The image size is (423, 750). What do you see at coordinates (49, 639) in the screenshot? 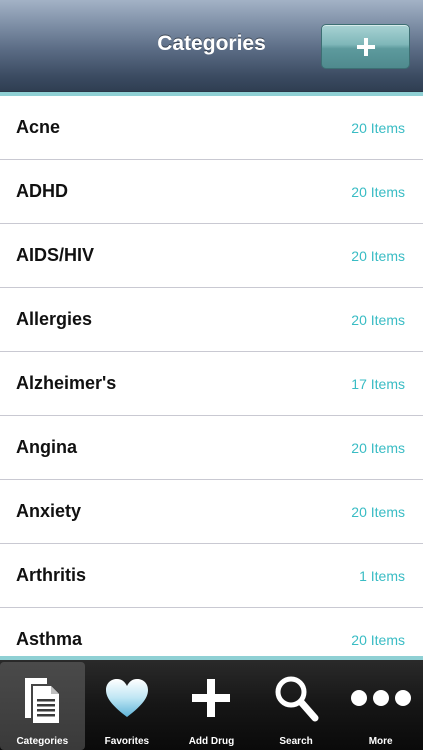
I see `category-name: Asthma` at bounding box center [49, 639].